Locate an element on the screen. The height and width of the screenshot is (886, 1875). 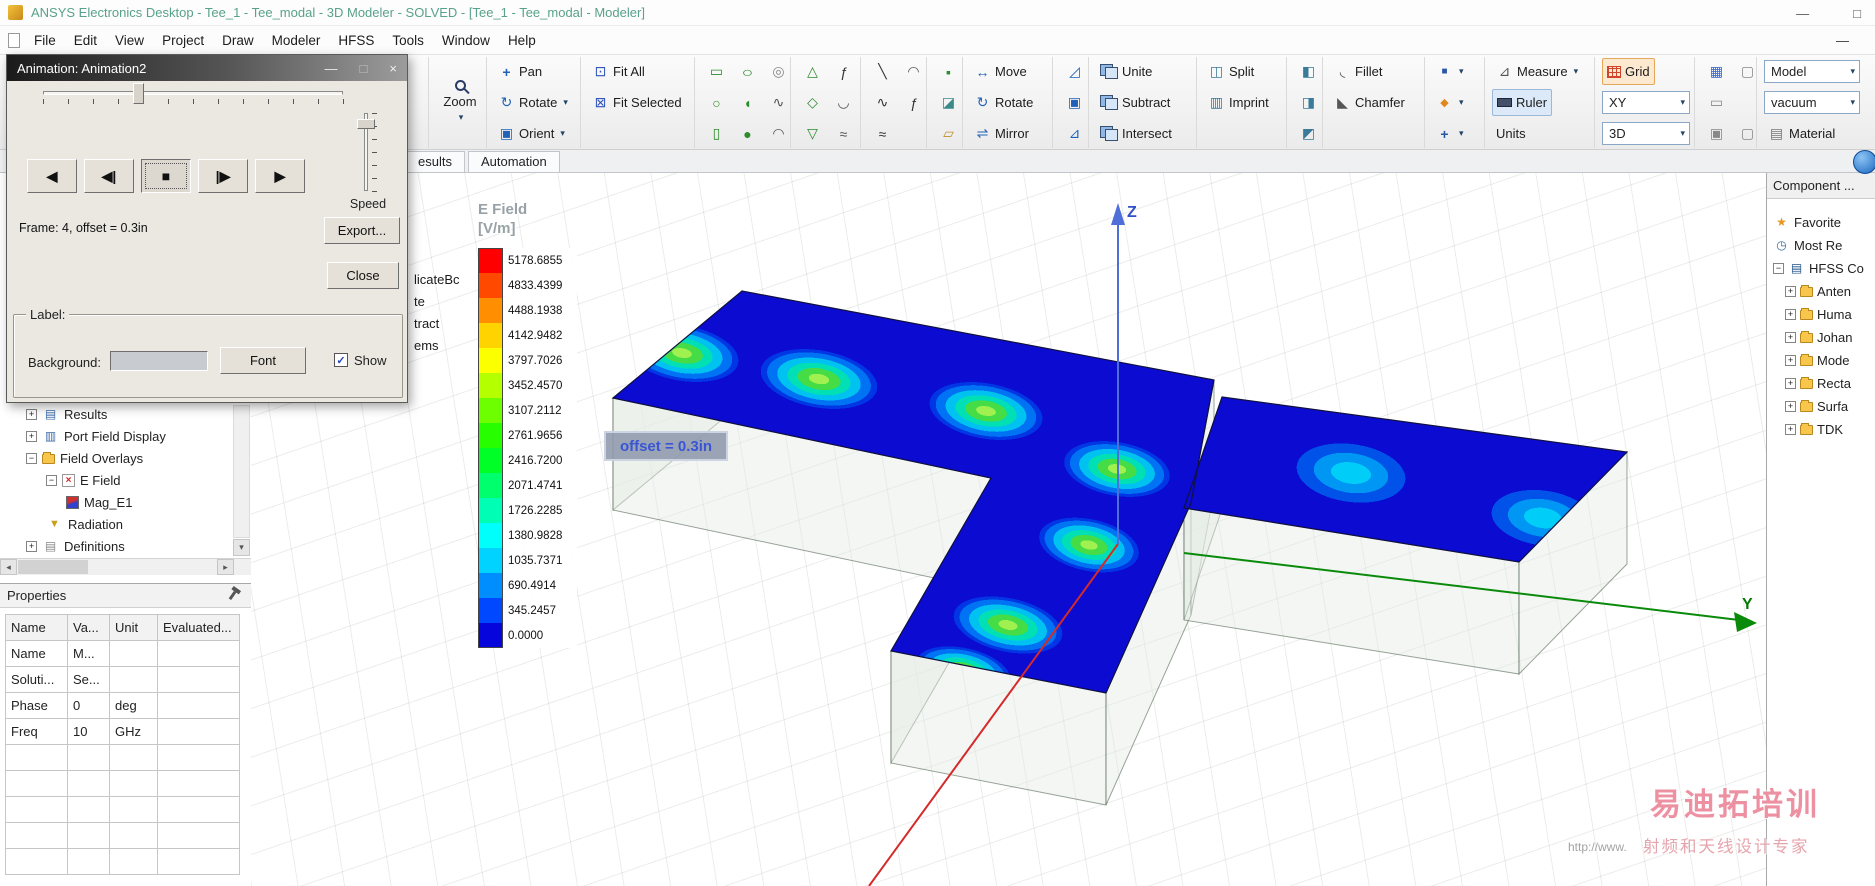
component-item-surface: + Surfa is located at coordinates (1816, 406).